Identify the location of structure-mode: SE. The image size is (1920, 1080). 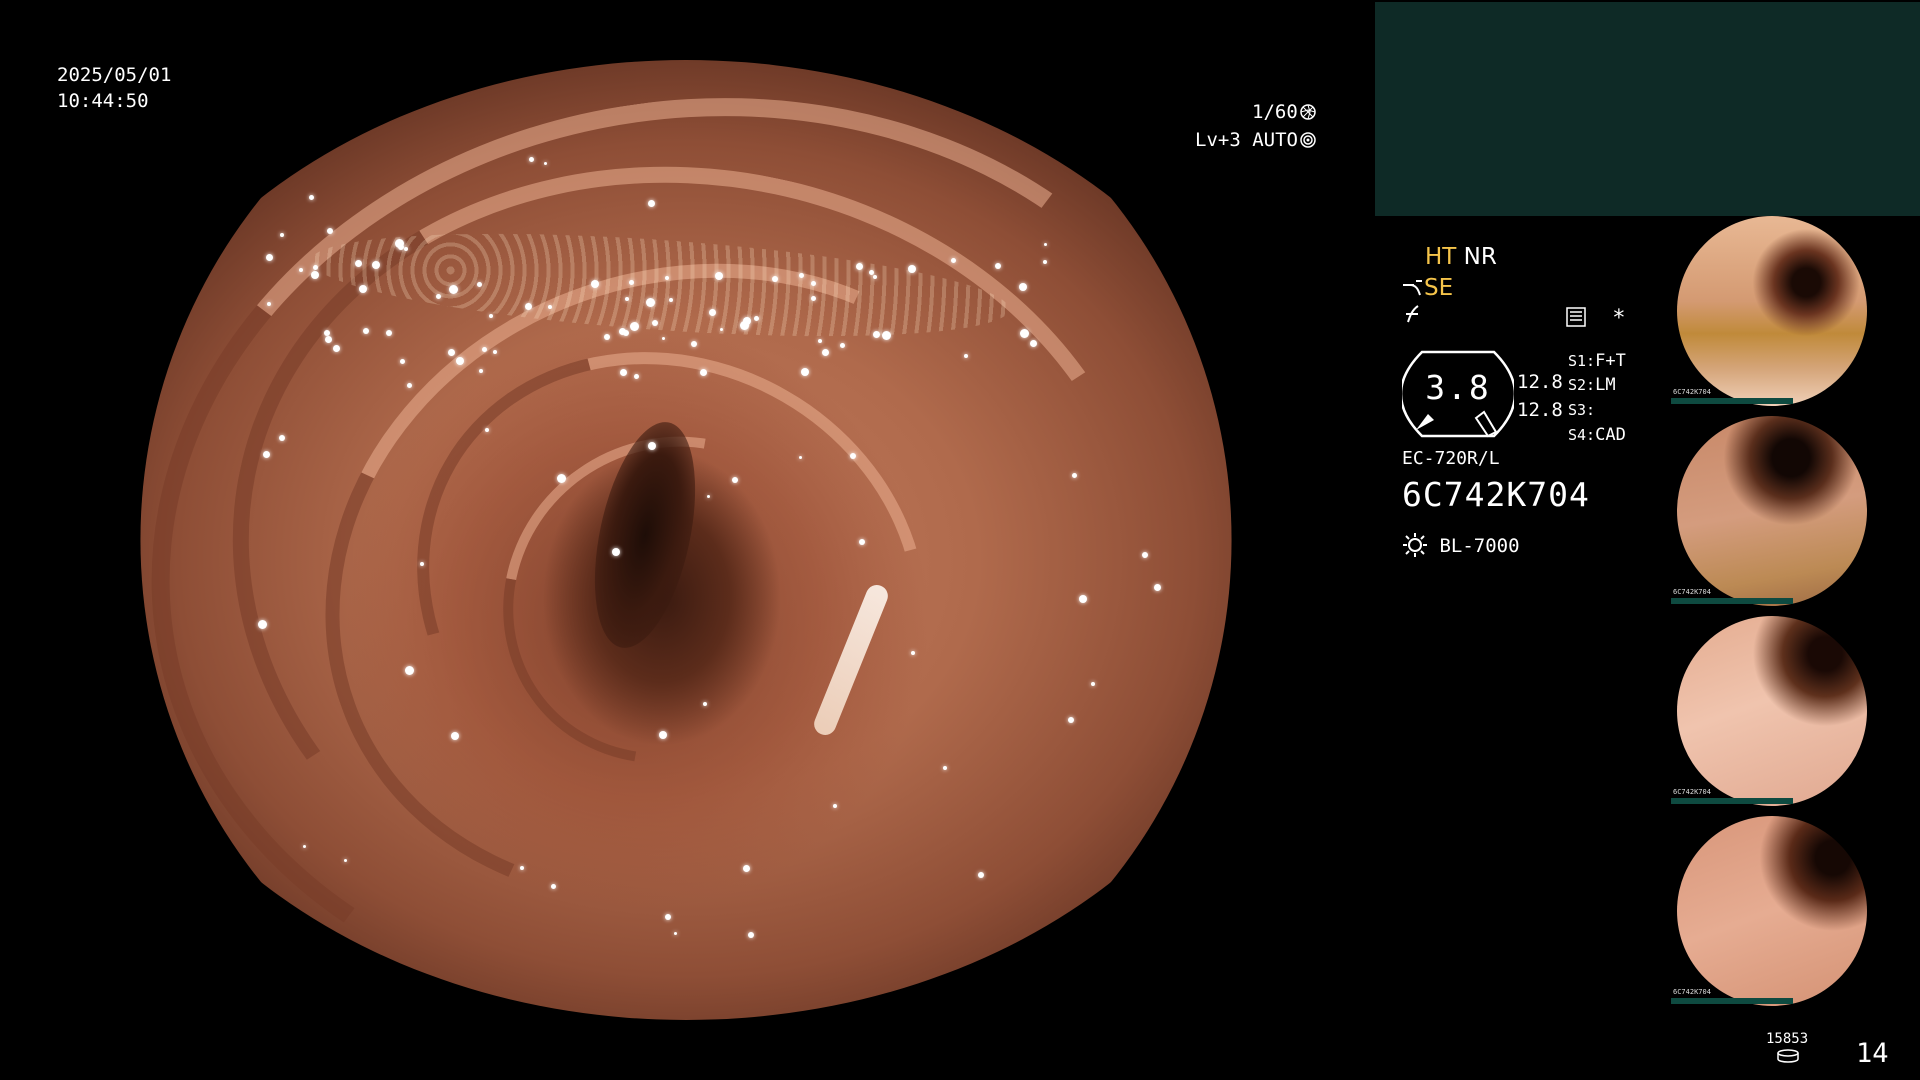
(1427, 288).